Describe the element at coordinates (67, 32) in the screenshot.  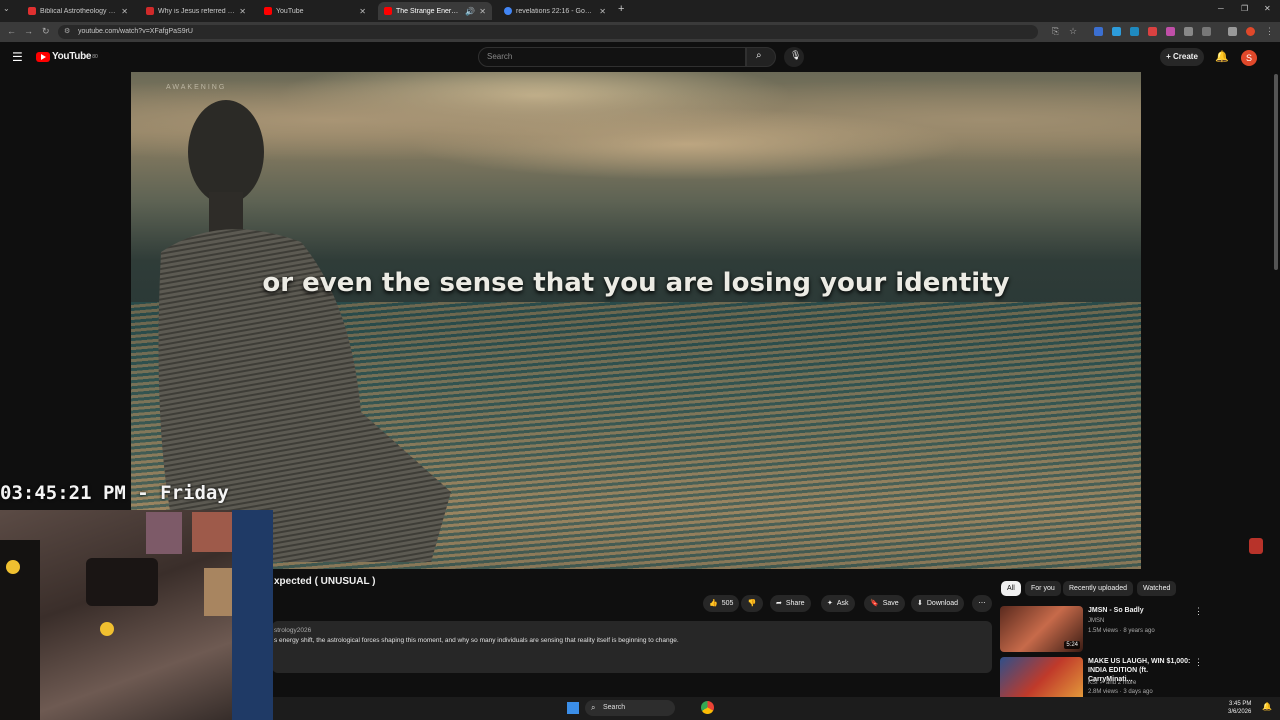
I see `site-info-icon: ⚙` at that location.